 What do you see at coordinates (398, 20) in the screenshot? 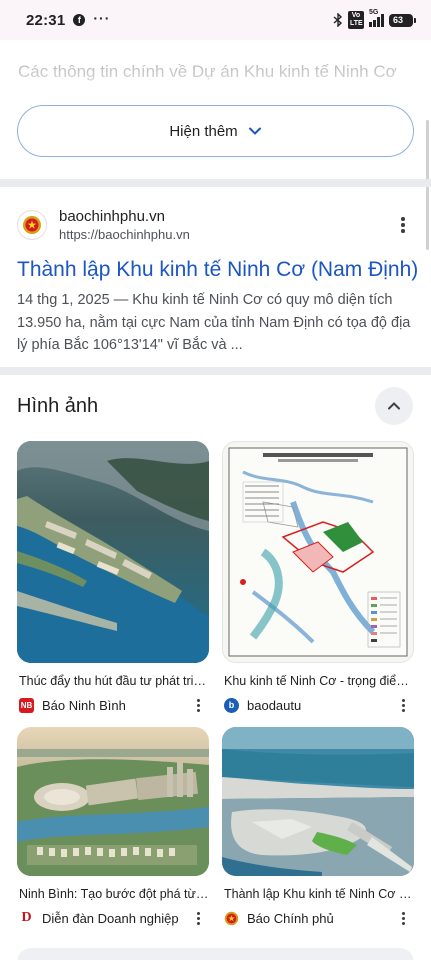
I see `battery-level: 63` at bounding box center [398, 20].